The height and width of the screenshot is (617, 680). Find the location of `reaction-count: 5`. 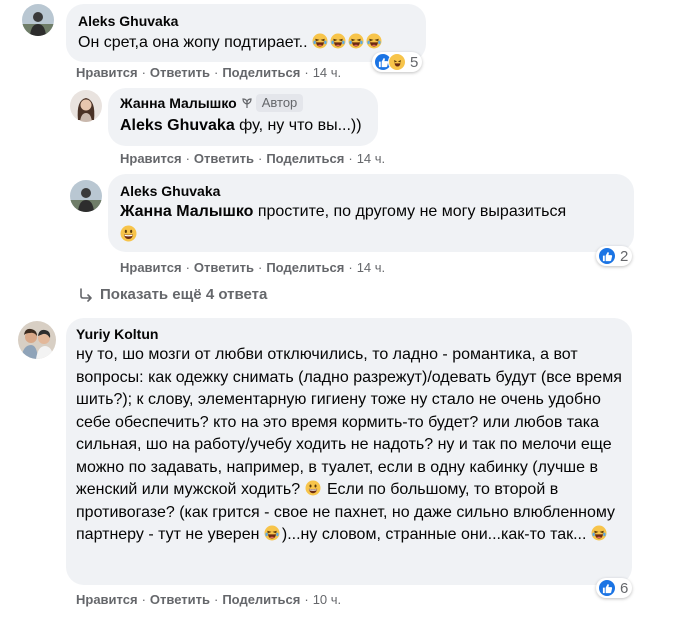

reaction-count: 5 is located at coordinates (414, 62).